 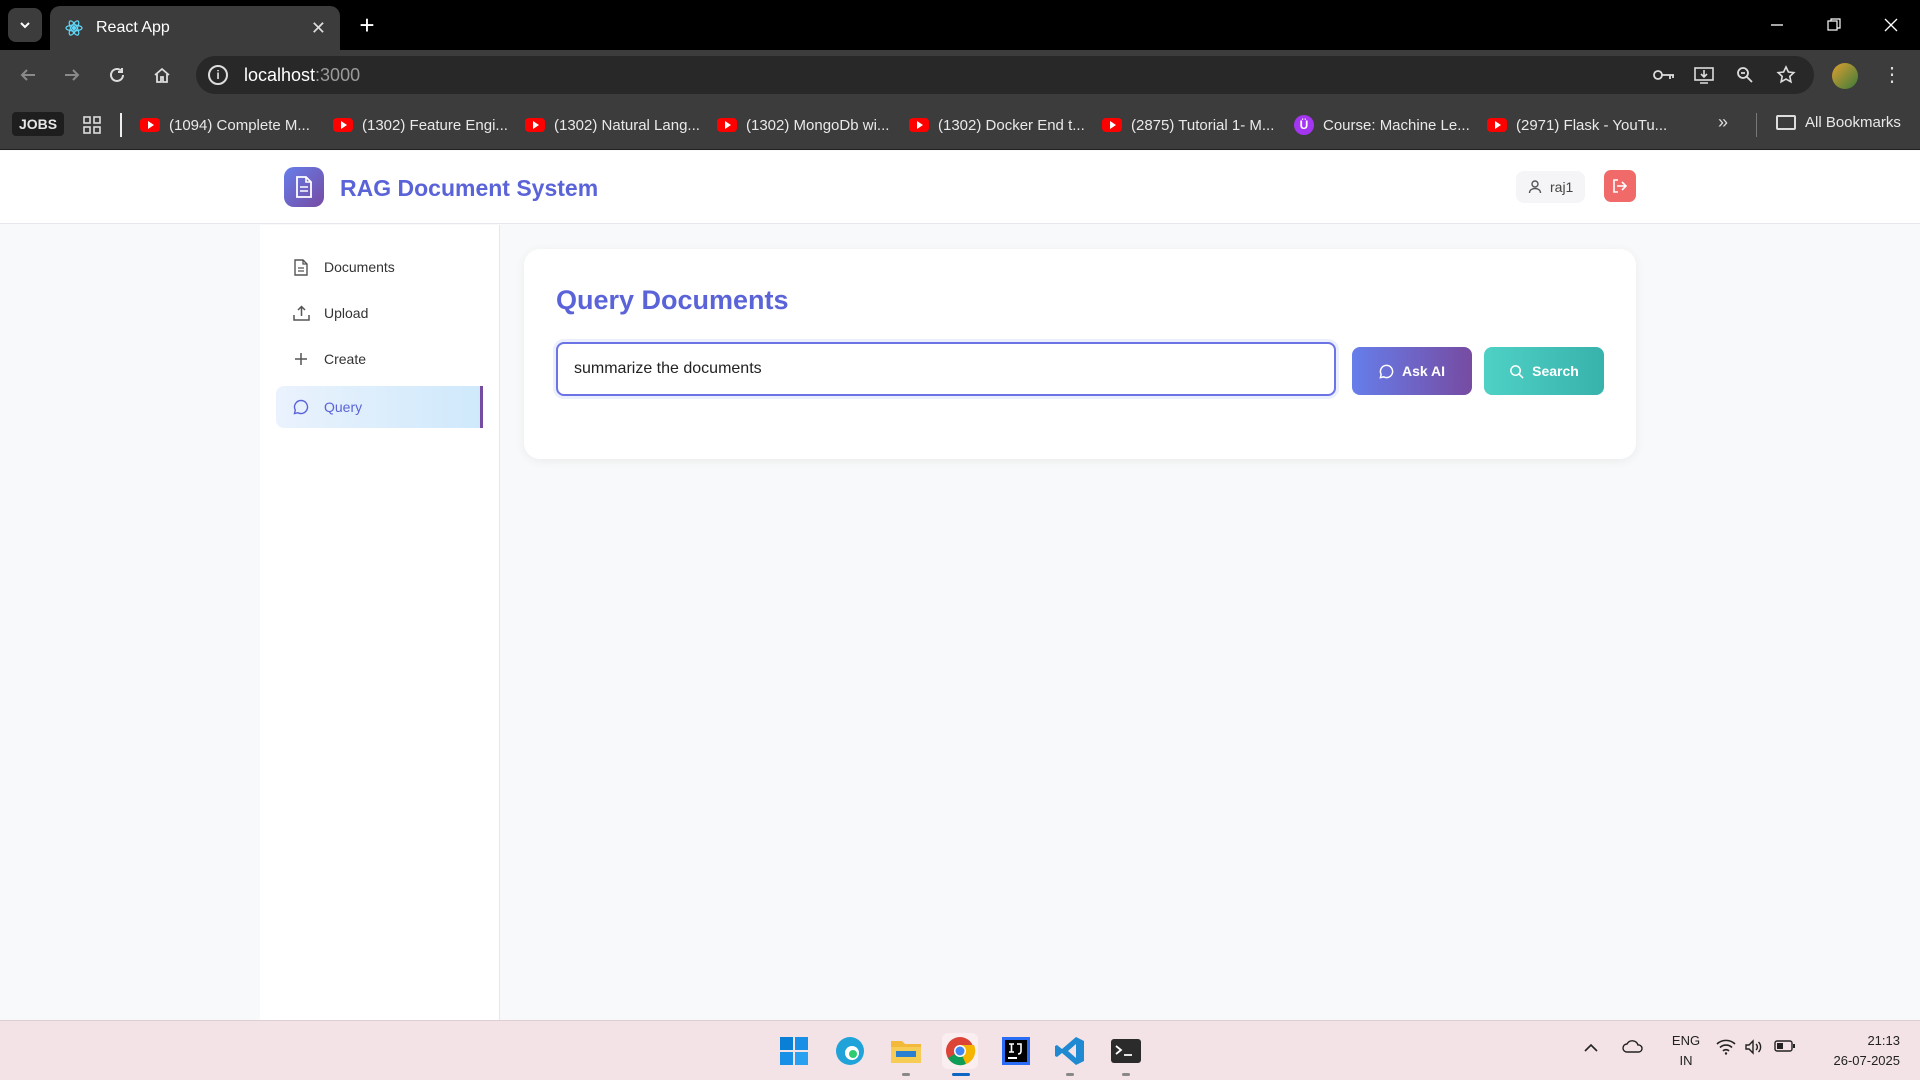 I want to click on udemy-icon: Ü, so click(x=1304, y=125).